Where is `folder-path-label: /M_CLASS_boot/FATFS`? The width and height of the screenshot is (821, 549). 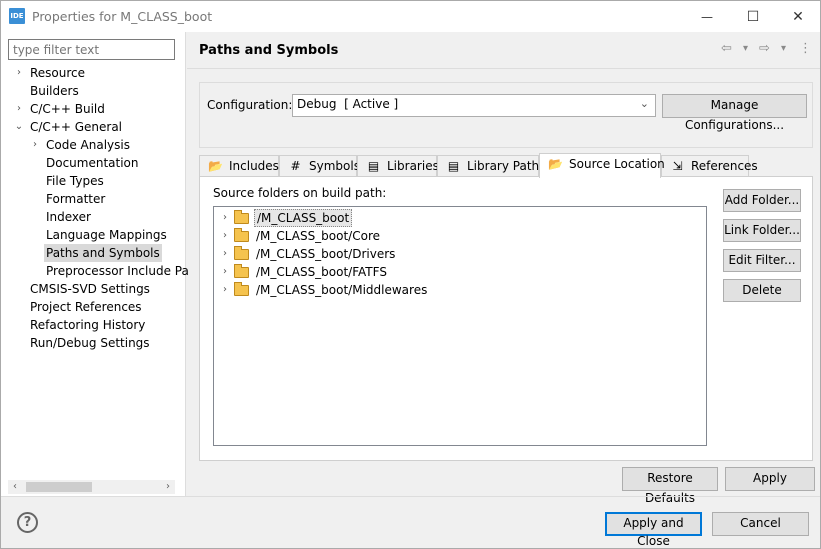
folder-path-label: /M_CLASS_boot/FATFS is located at coordinates (321, 272).